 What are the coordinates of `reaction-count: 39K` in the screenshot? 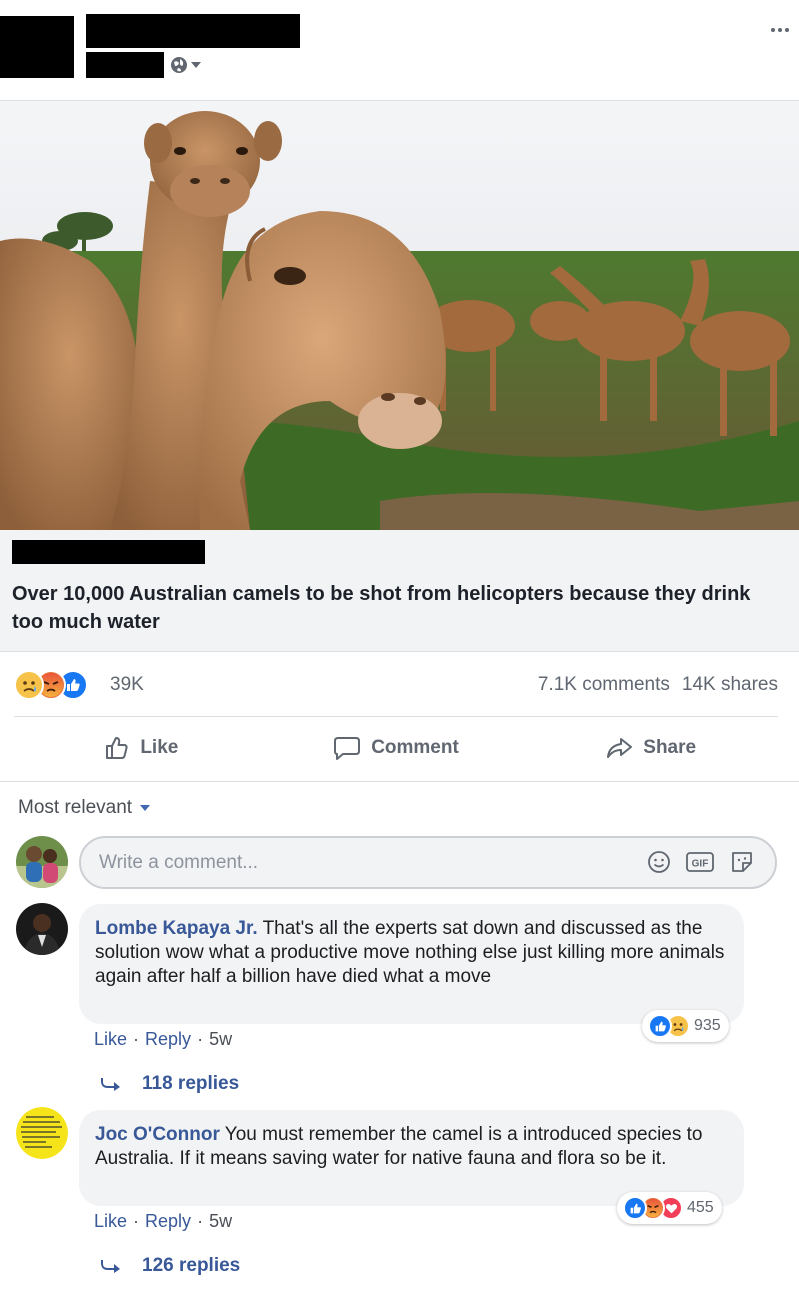 It's located at (127, 685).